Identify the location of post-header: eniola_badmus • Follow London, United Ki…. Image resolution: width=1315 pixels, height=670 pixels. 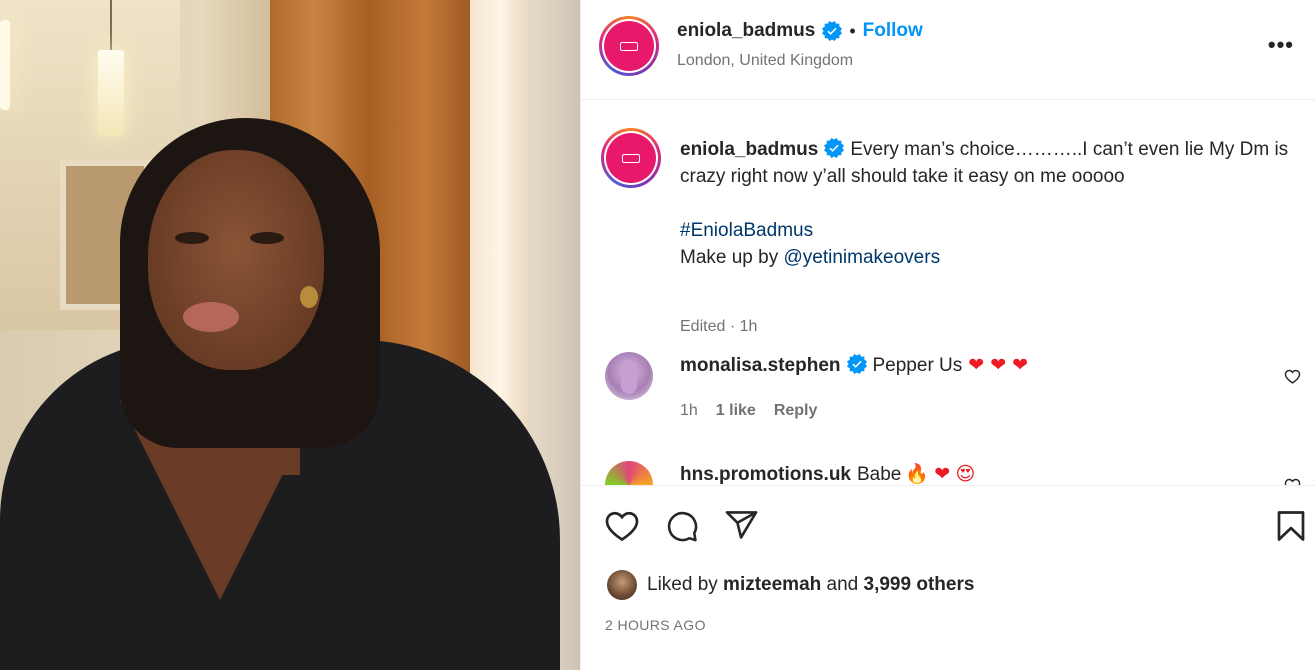
(948, 50).